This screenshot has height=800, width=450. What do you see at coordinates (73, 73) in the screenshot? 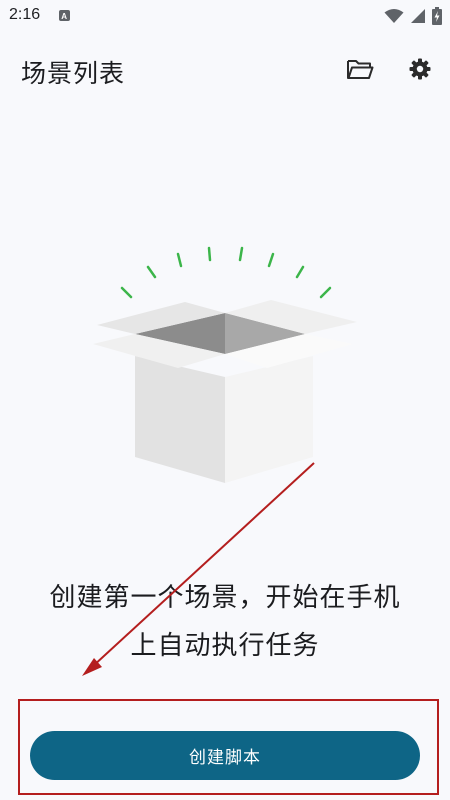
I see `page-title: 场景列表` at bounding box center [73, 73].